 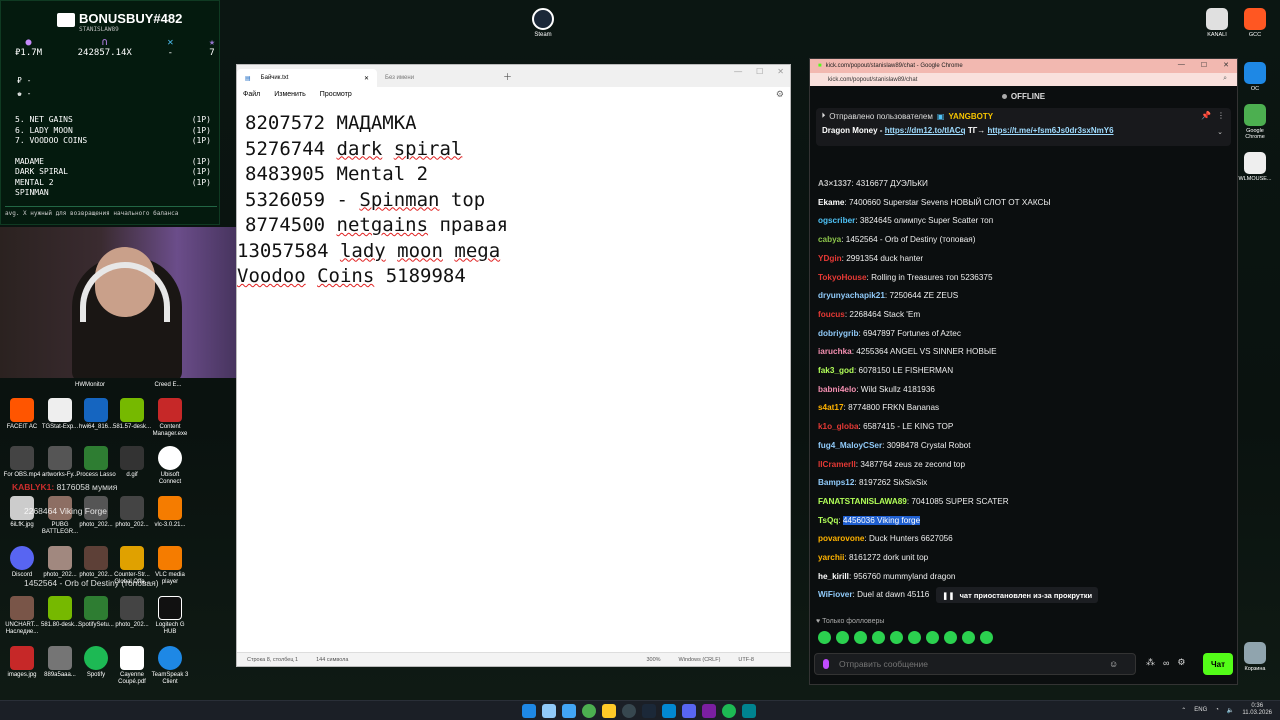 I want to click on chat-username: s4at17, so click(x=831, y=407).